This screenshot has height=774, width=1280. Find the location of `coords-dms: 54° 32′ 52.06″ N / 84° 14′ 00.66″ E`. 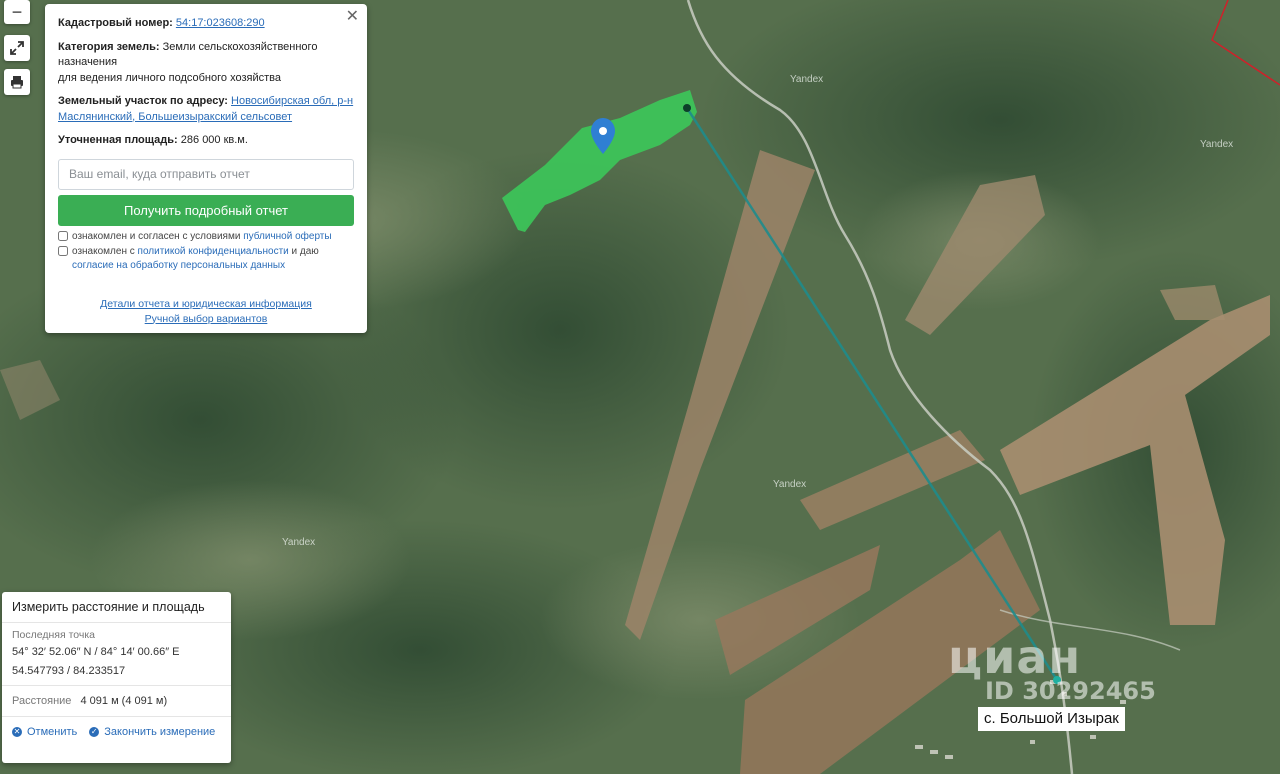

coords-dms: 54° 32′ 52.06″ N / 84° 14′ 00.66″ E is located at coordinates (96, 652).